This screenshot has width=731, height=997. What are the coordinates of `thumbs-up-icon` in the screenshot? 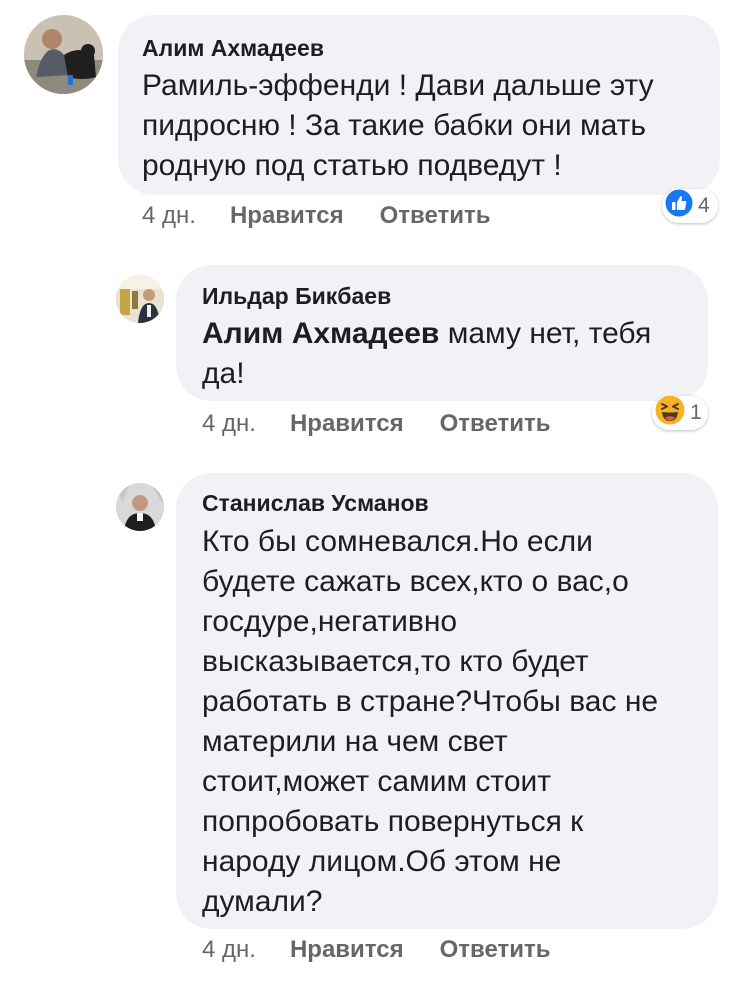 It's located at (679, 206).